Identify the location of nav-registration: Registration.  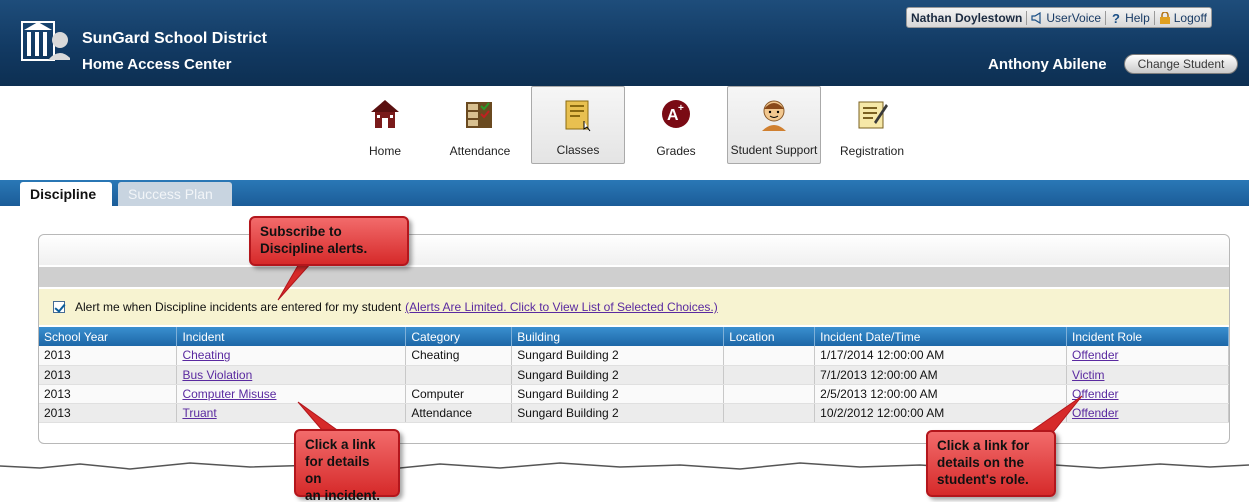
(872, 125).